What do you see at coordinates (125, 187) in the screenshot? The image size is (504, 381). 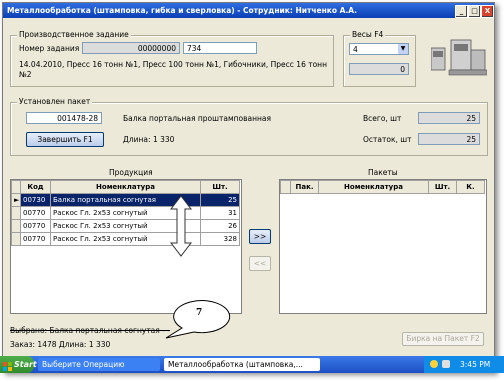 I see `products-header-name: Номенклатура` at bounding box center [125, 187].